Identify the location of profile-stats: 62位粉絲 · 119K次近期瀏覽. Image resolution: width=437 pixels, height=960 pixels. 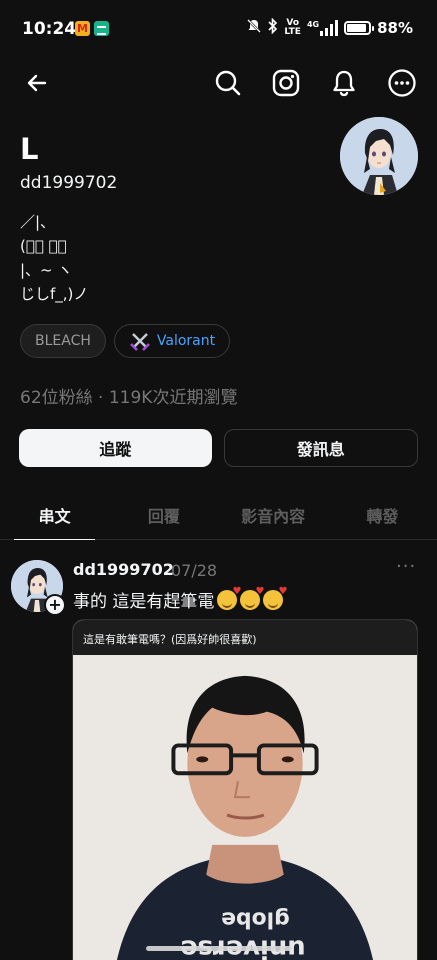
(128, 395).